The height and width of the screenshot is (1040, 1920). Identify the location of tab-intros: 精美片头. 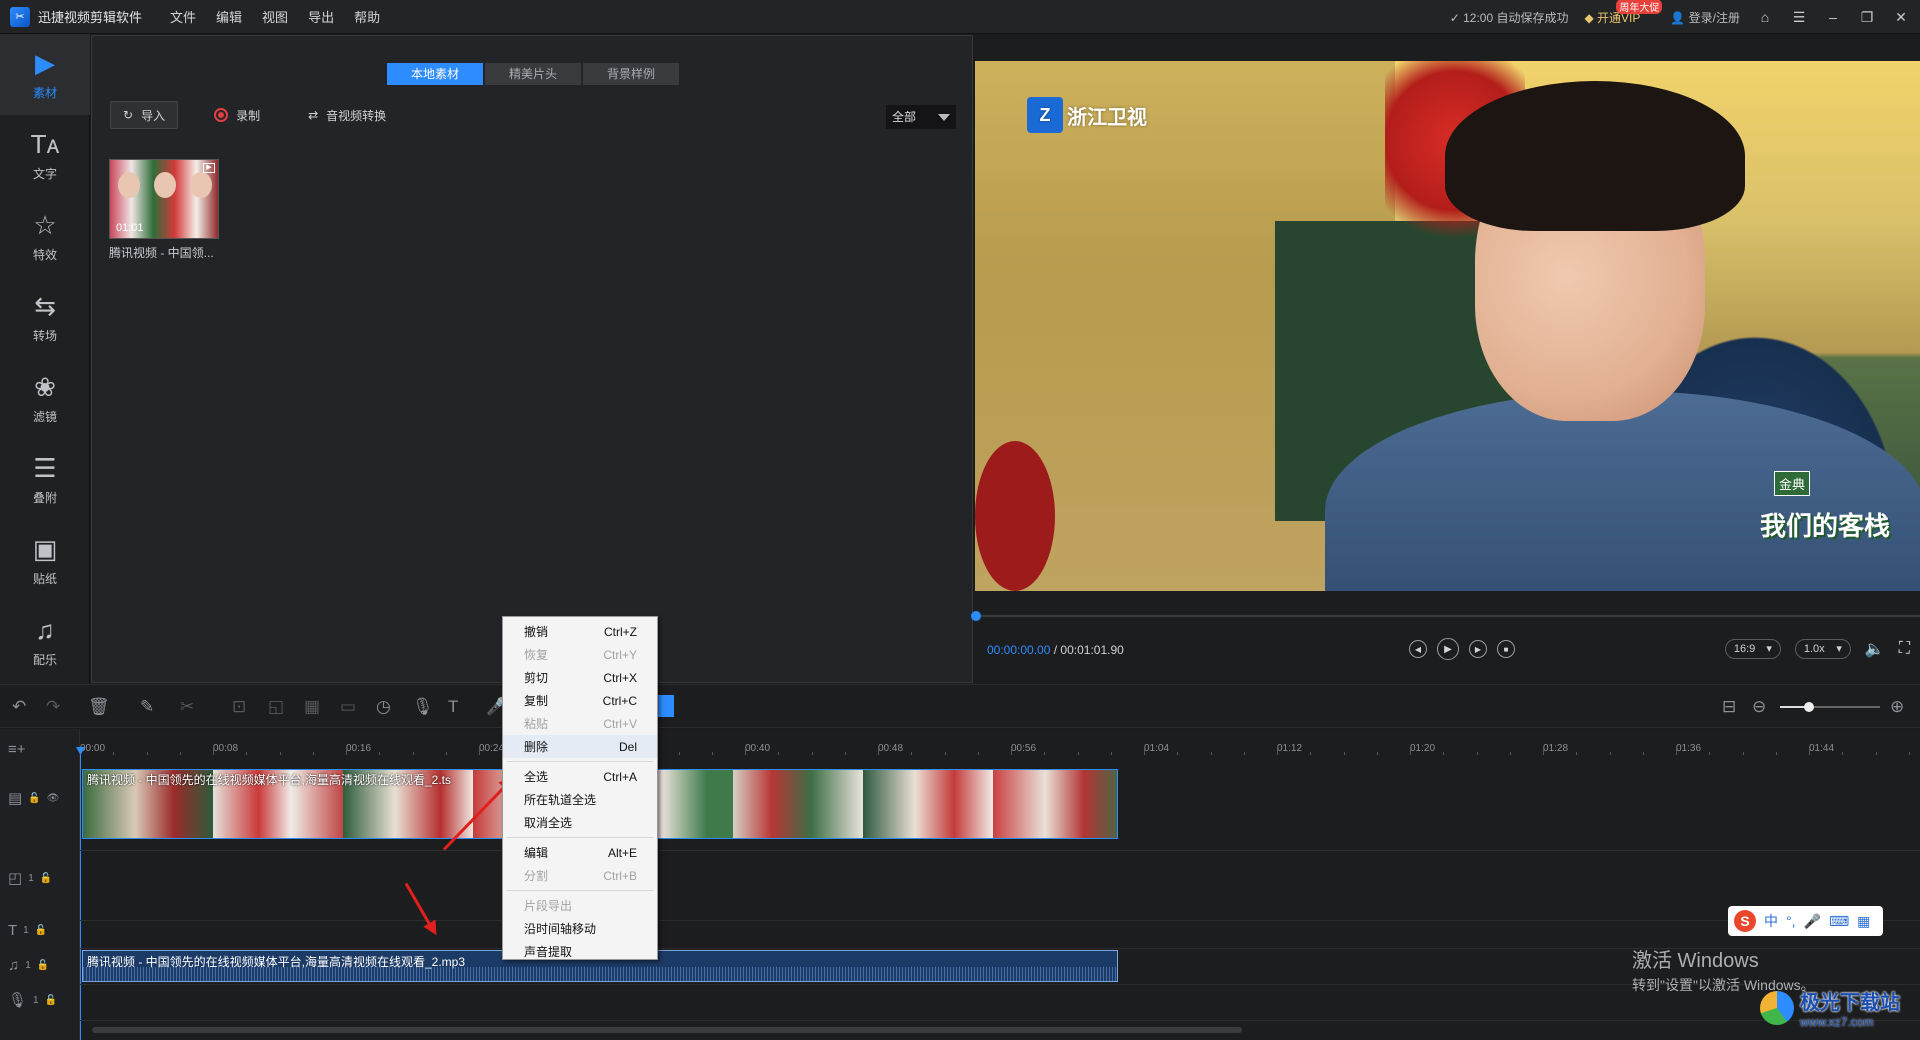
(533, 74).